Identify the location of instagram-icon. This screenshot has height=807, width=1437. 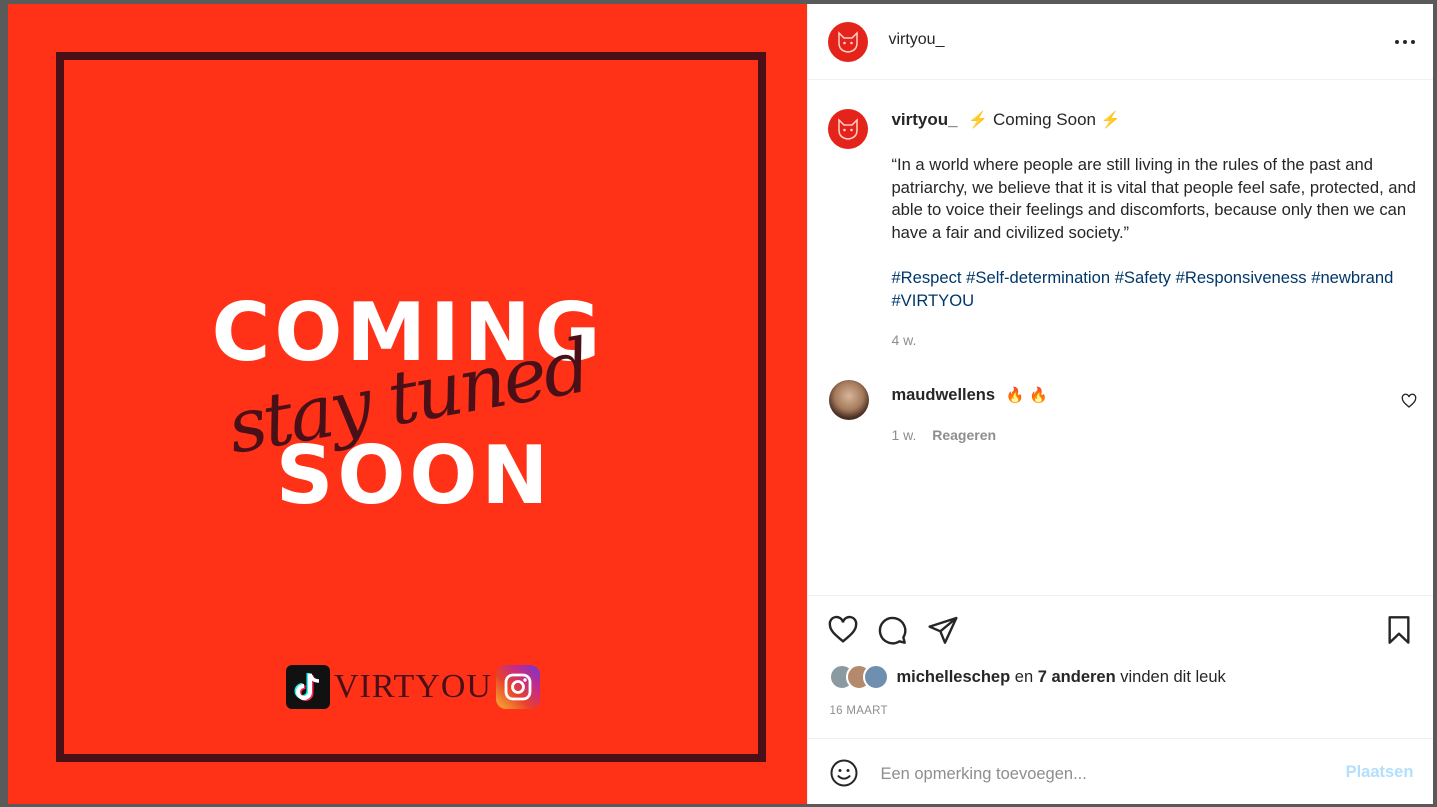
(517, 687).